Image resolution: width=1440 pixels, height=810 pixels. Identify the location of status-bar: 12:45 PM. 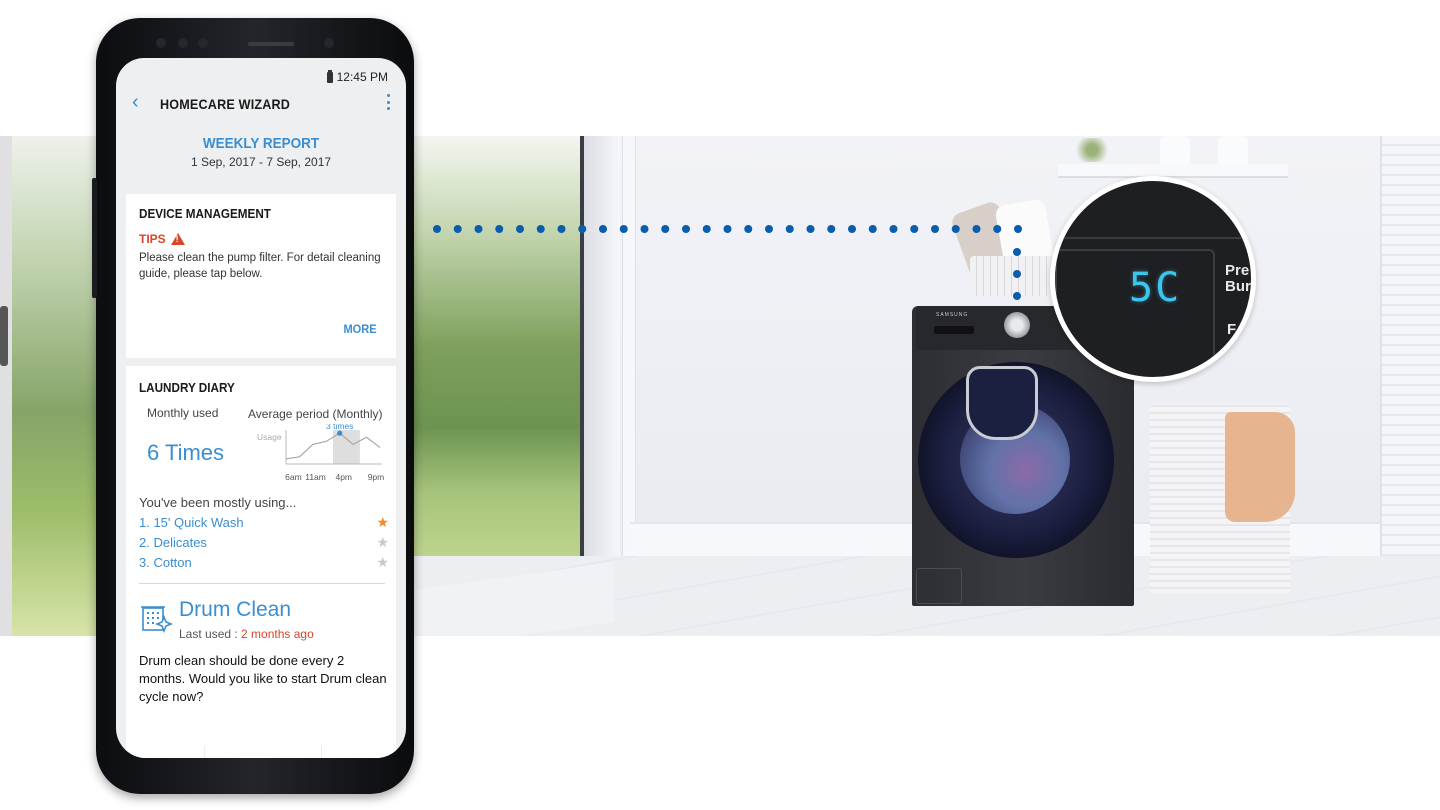
(357, 76).